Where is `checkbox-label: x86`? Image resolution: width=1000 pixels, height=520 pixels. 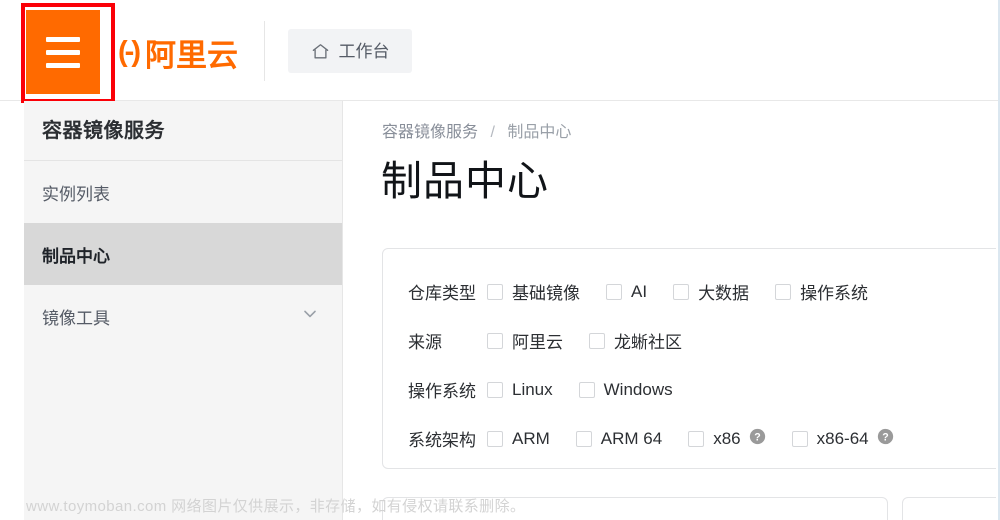
checkbox-label: x86 is located at coordinates (727, 438).